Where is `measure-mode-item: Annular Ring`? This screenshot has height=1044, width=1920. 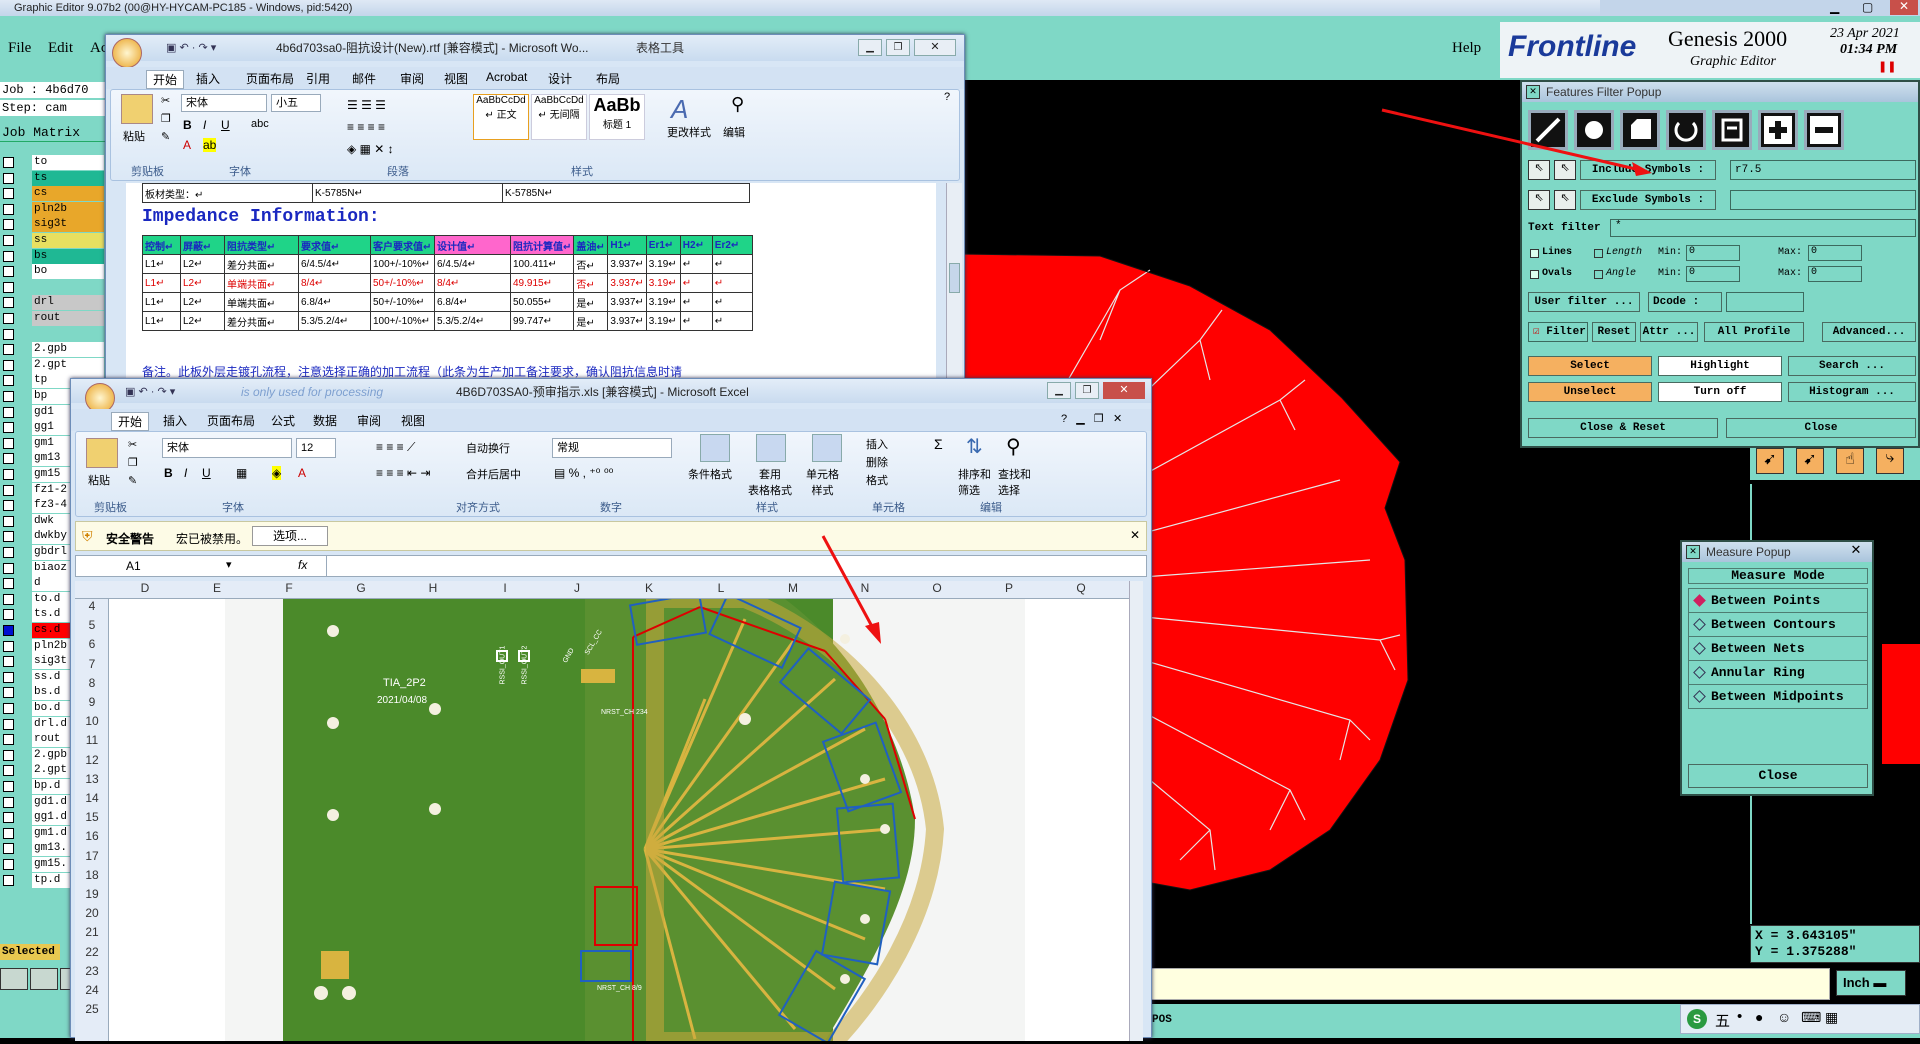
measure-mode-item: Annular Ring is located at coordinates (1778, 672).